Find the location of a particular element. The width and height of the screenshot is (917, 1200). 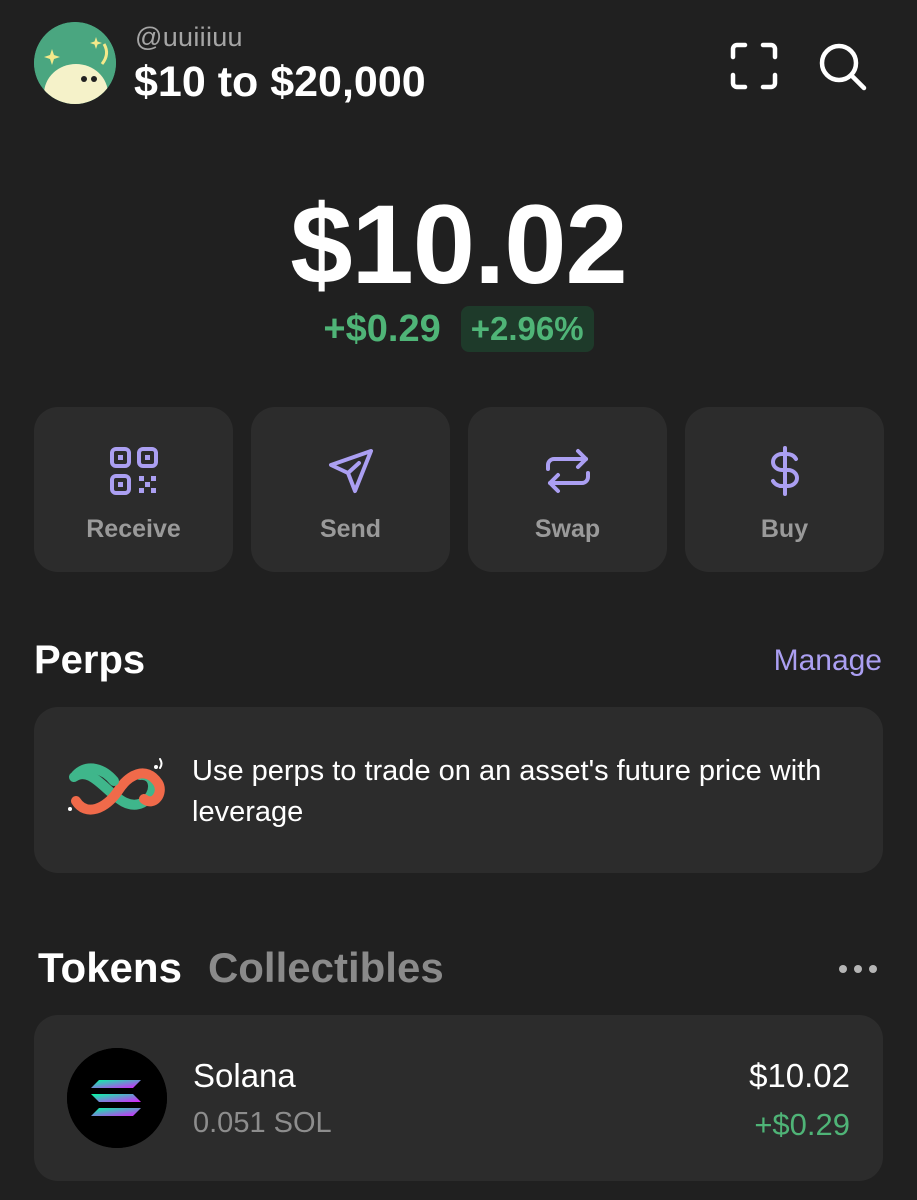

scan-icon is located at coordinates (754, 66).